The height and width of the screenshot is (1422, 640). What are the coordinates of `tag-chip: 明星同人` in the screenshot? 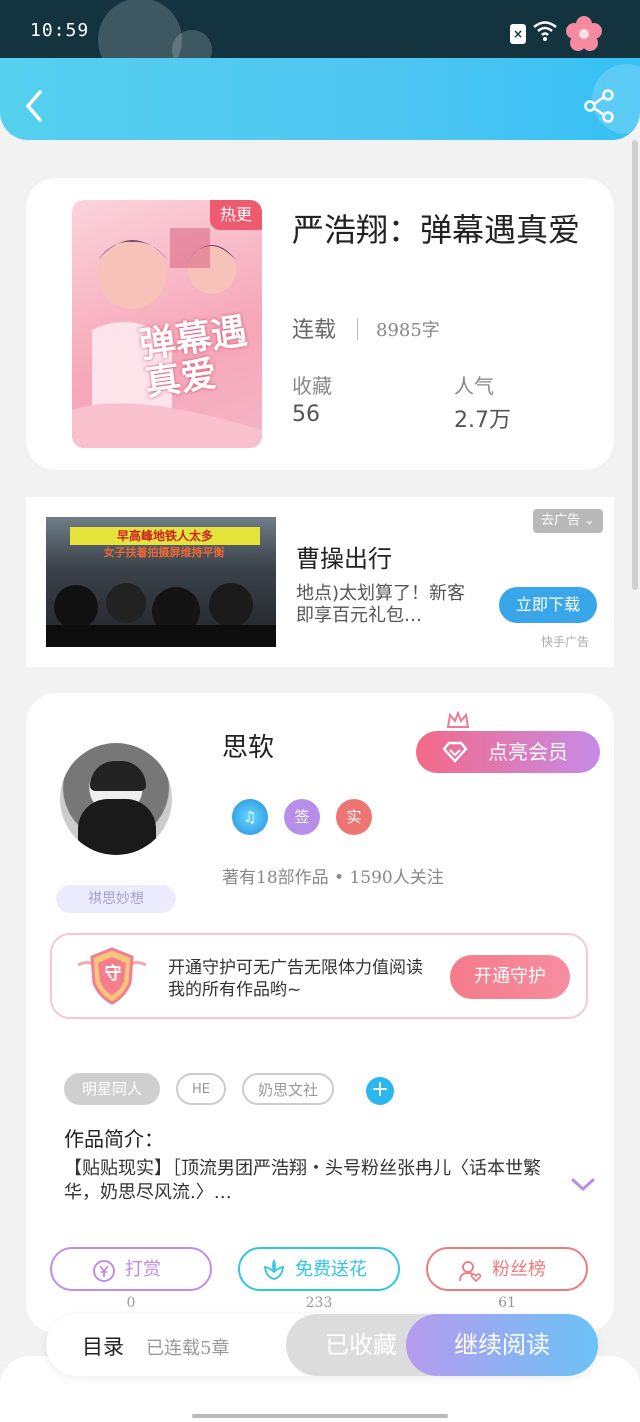 It's located at (112, 1089).